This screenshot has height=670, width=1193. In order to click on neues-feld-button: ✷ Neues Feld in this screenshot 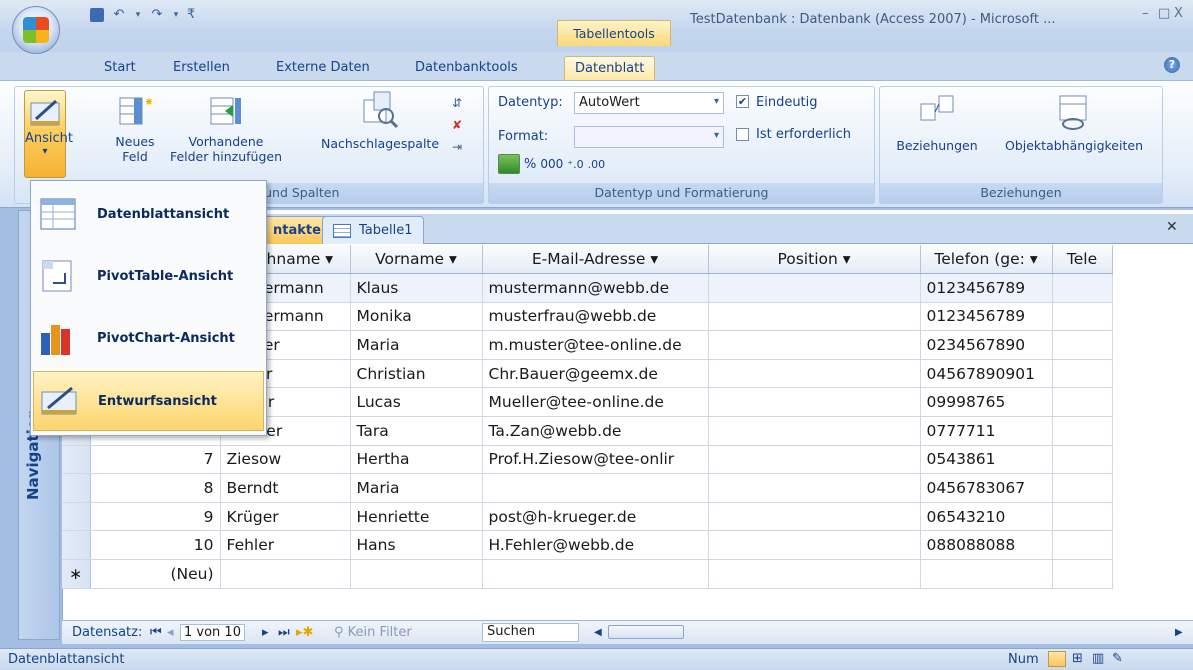, I will do `click(135, 129)`.